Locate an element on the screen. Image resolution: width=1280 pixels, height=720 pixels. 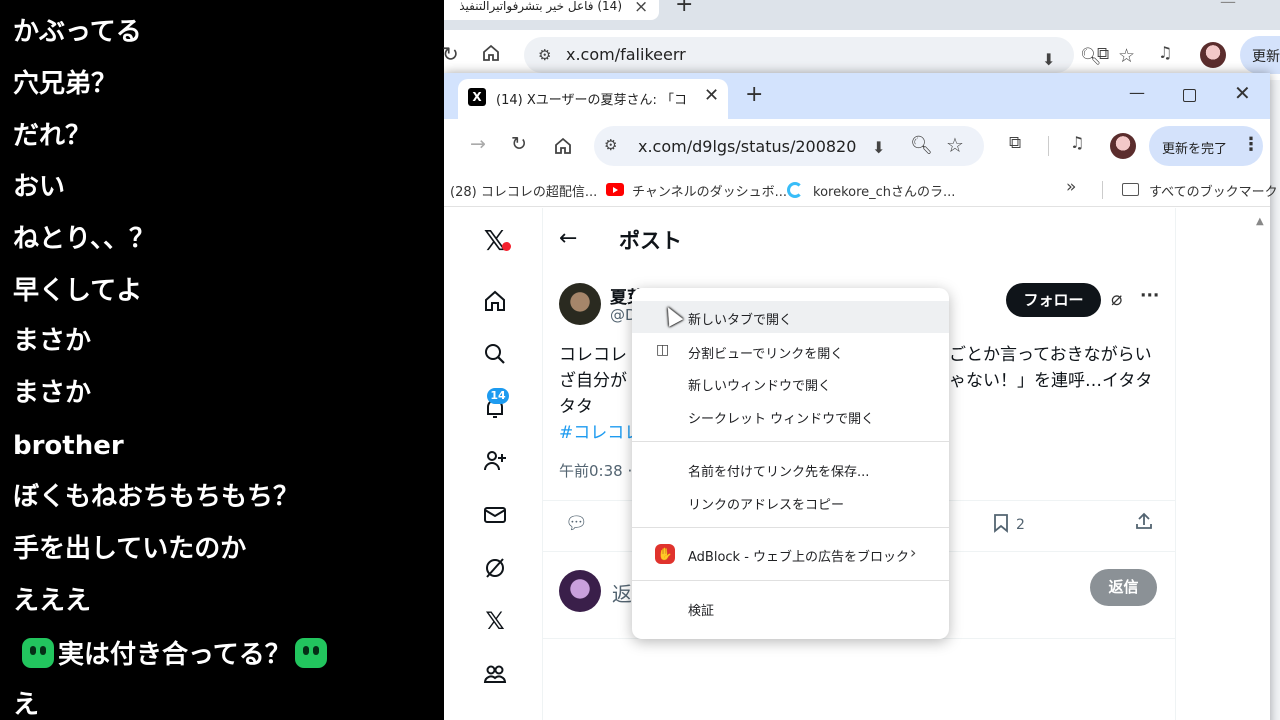
chat-message: えええ is located at coordinates (52, 601).